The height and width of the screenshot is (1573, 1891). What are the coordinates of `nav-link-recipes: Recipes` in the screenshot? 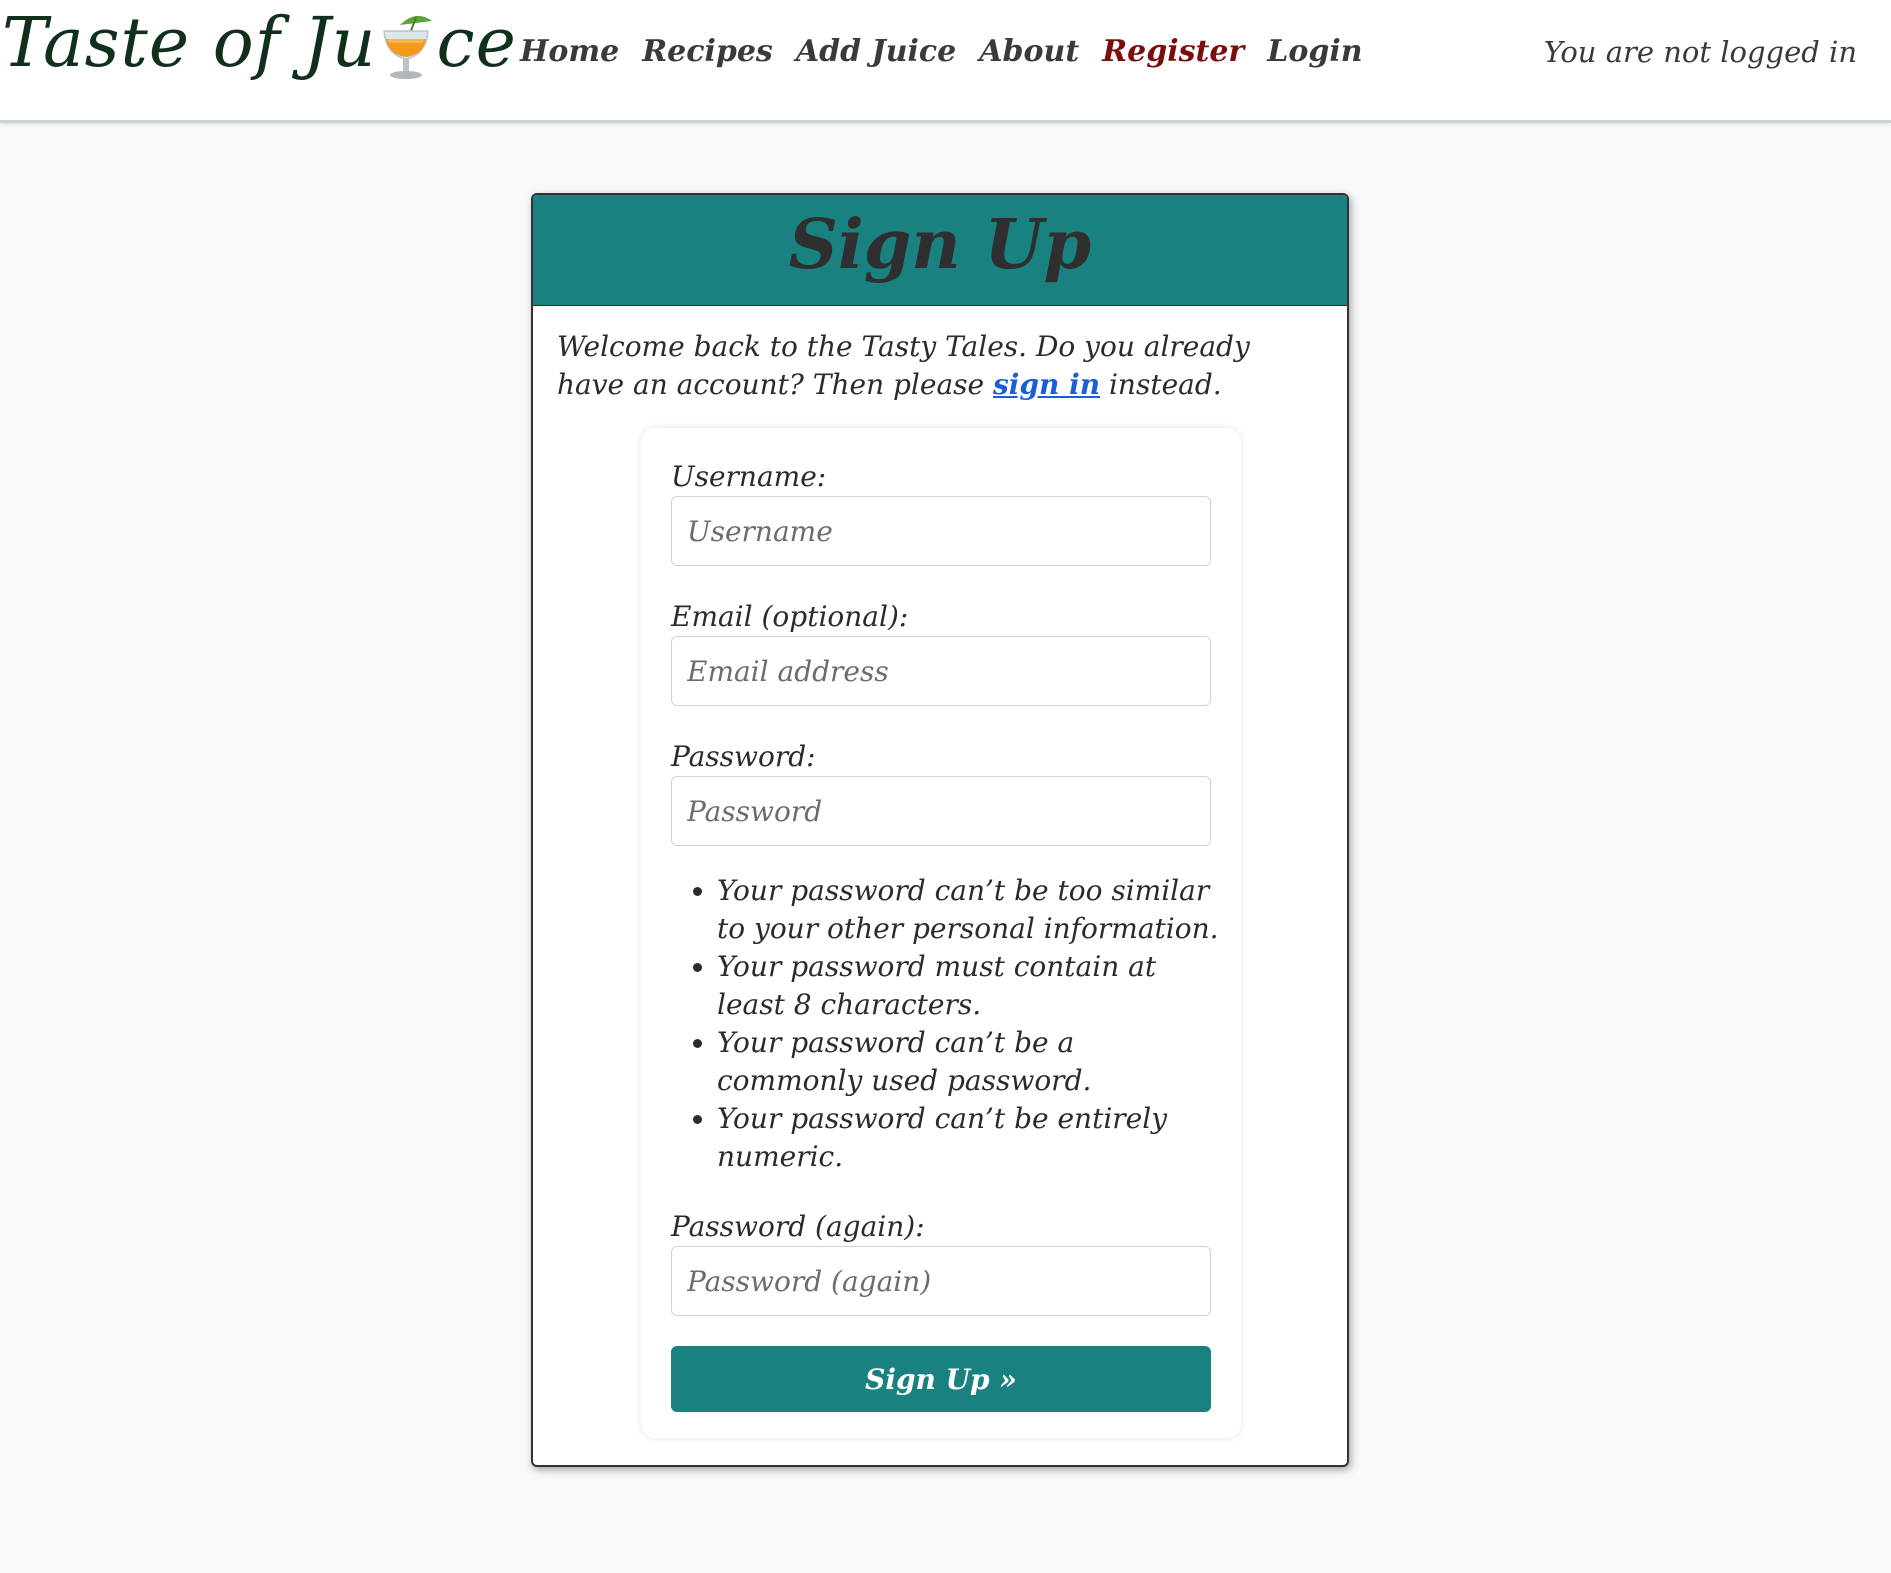 It's located at (707, 52).